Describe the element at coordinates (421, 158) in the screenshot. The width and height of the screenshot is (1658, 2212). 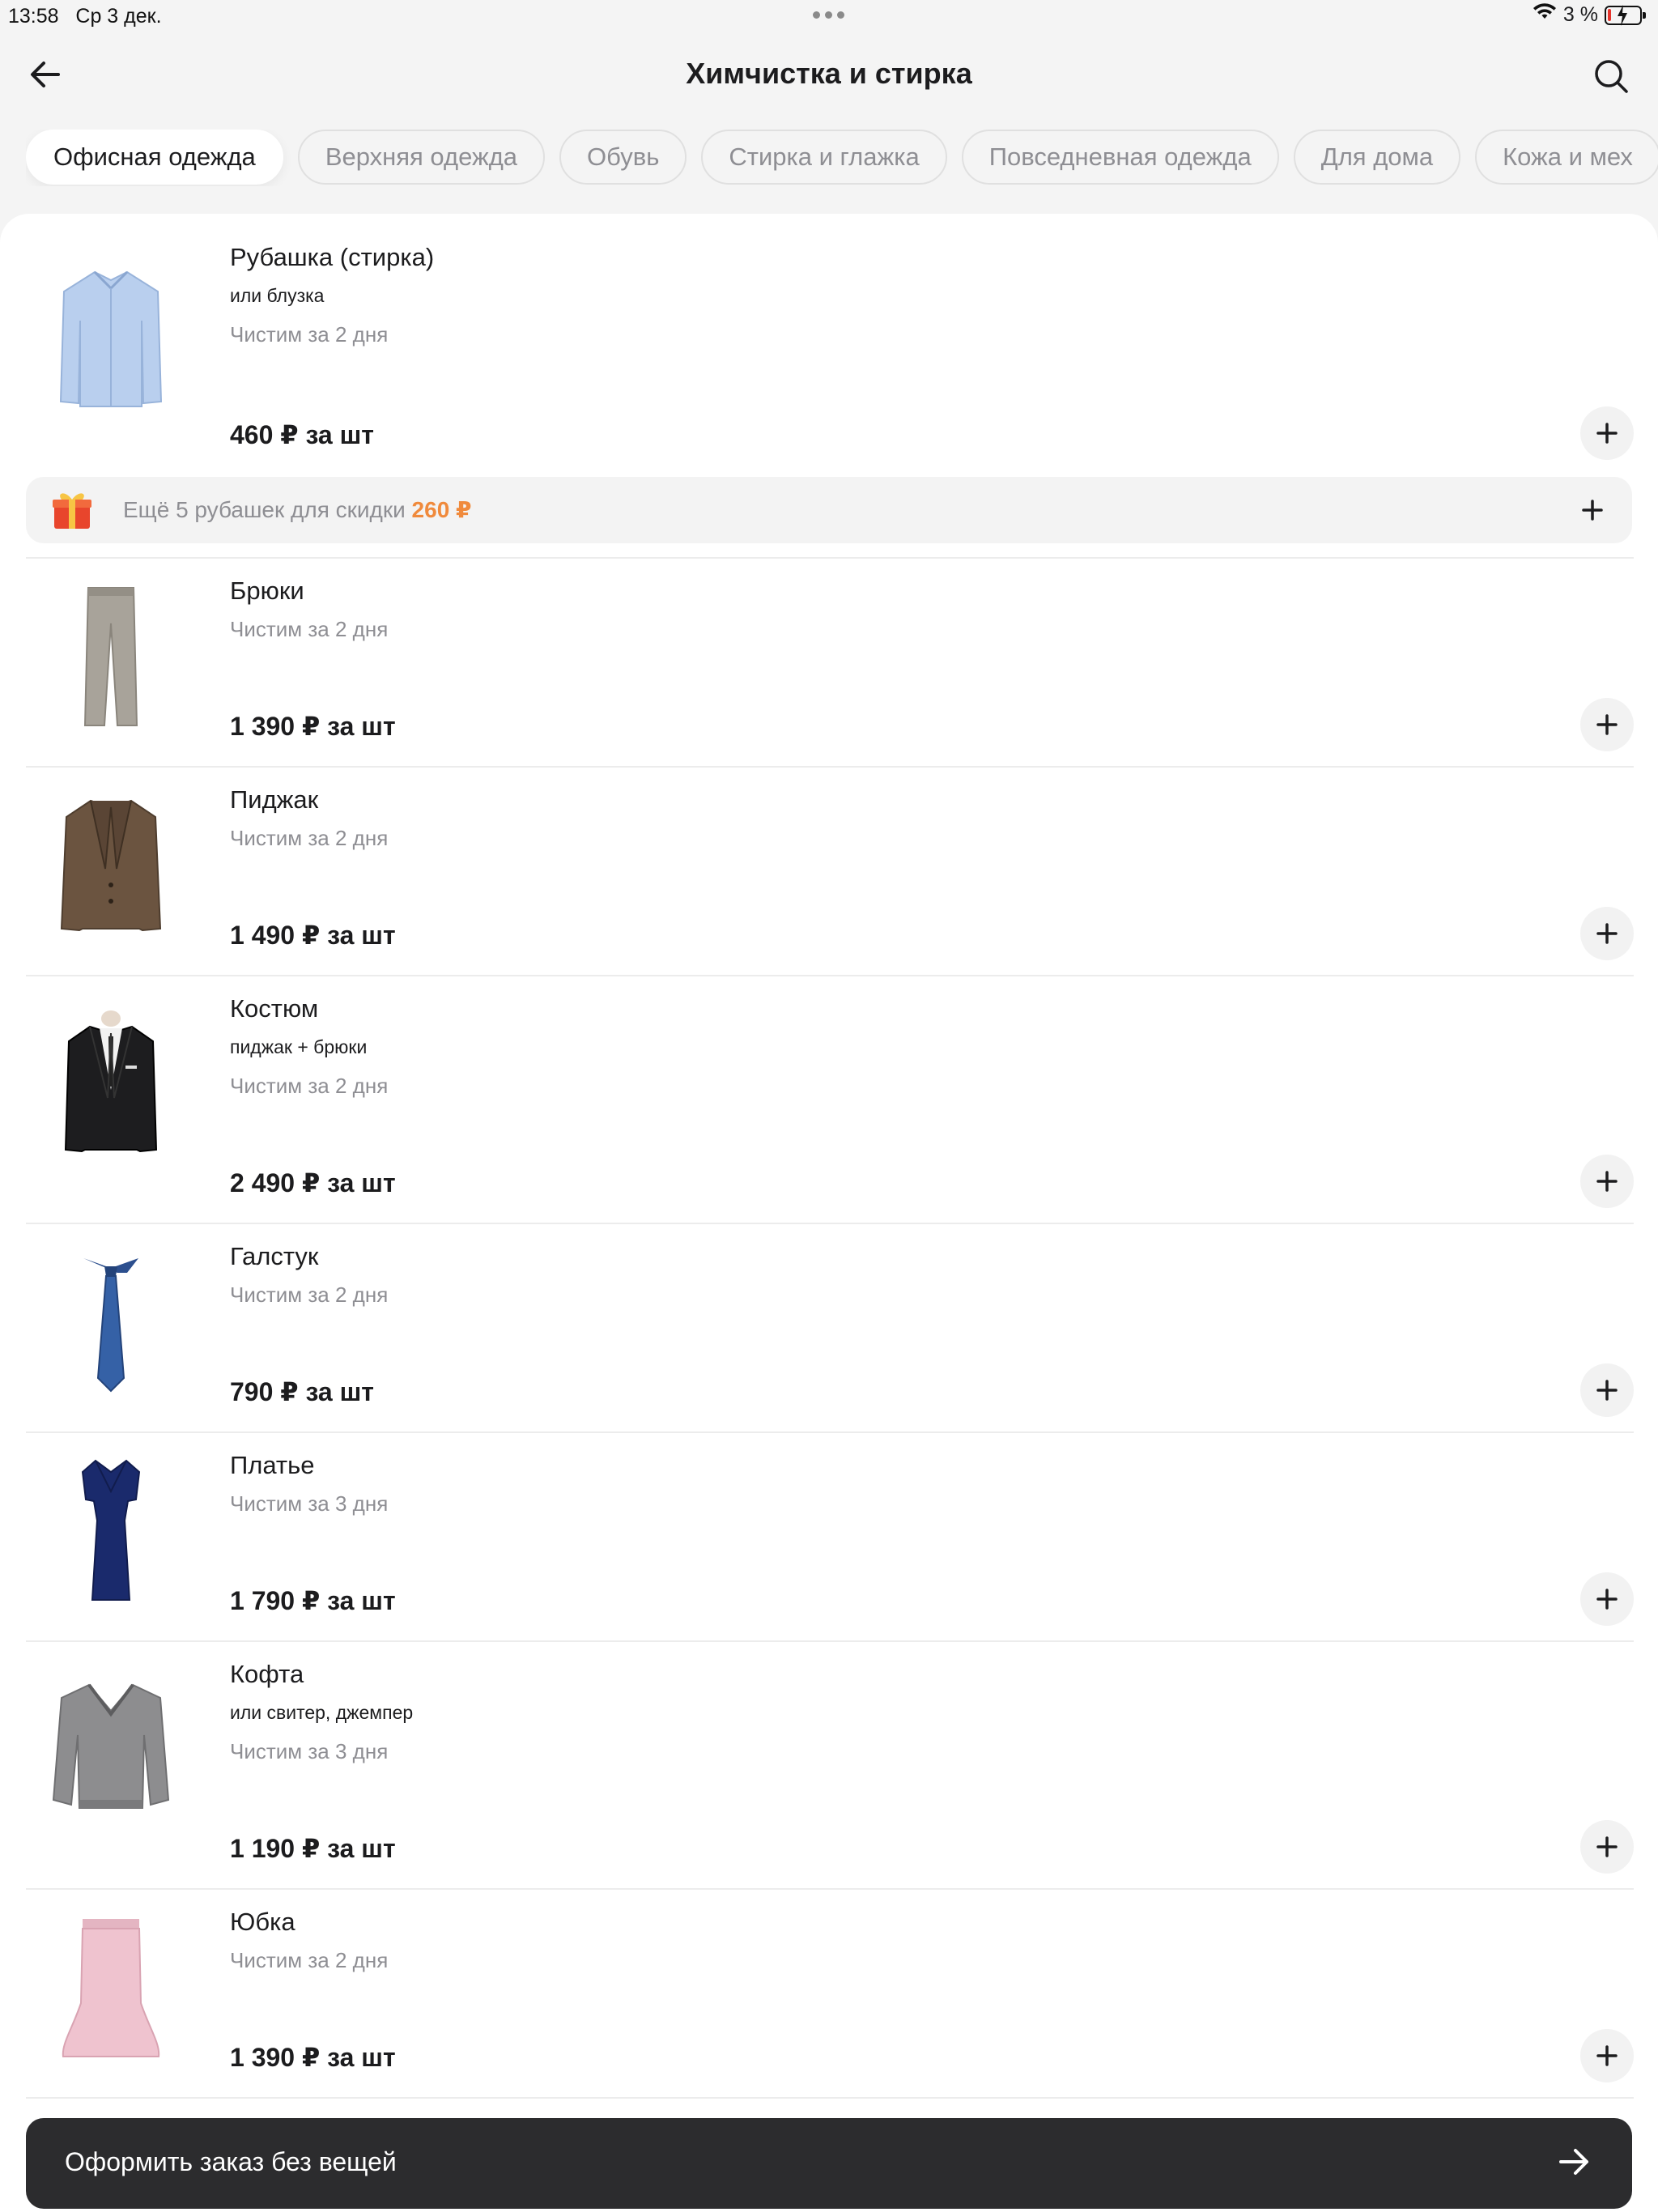
I see `tab-outerwear: Верхняя одежда` at that location.